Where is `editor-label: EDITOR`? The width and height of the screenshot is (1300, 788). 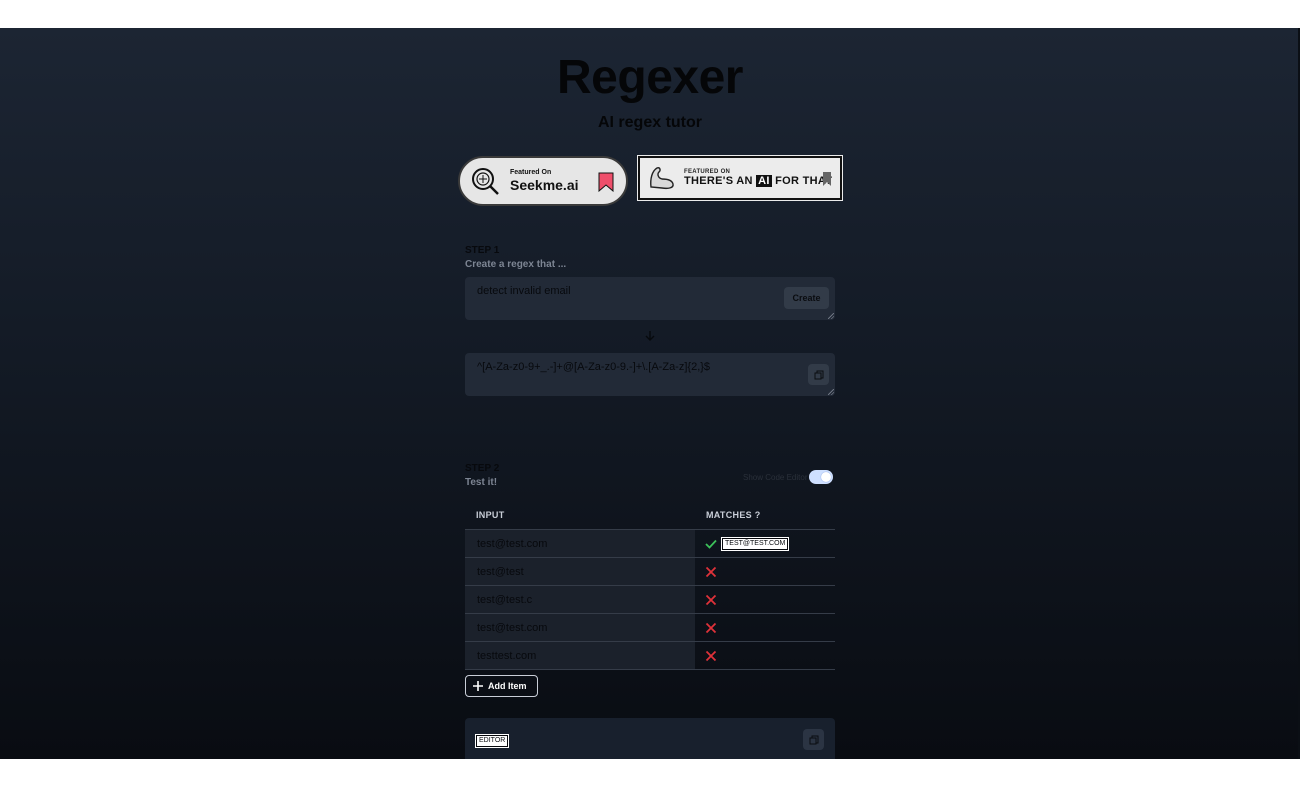 editor-label: EDITOR is located at coordinates (492, 741).